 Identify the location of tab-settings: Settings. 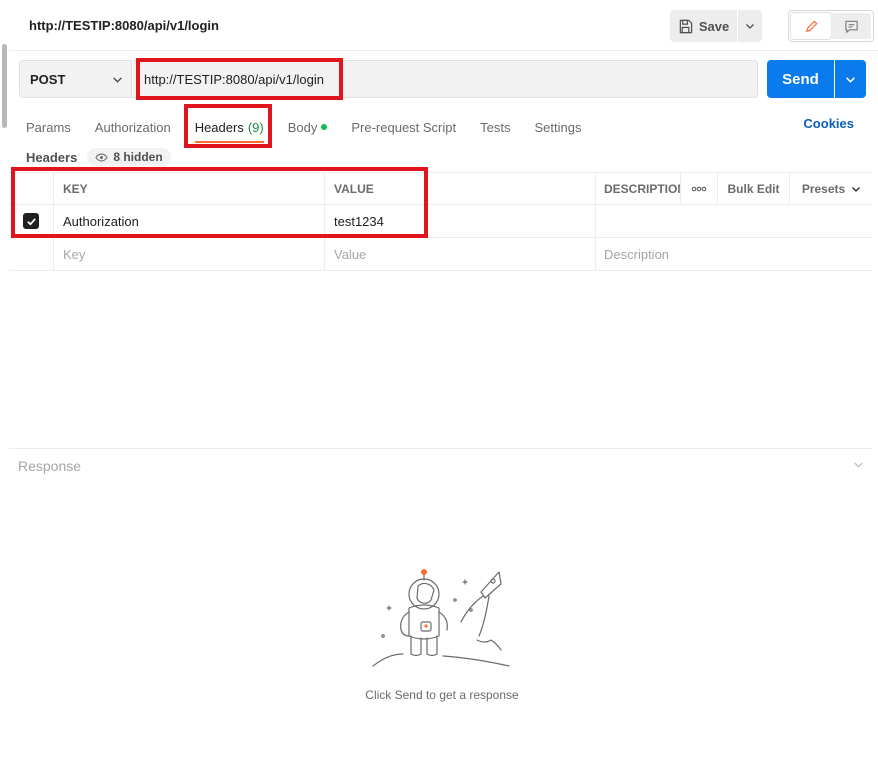
(557, 127).